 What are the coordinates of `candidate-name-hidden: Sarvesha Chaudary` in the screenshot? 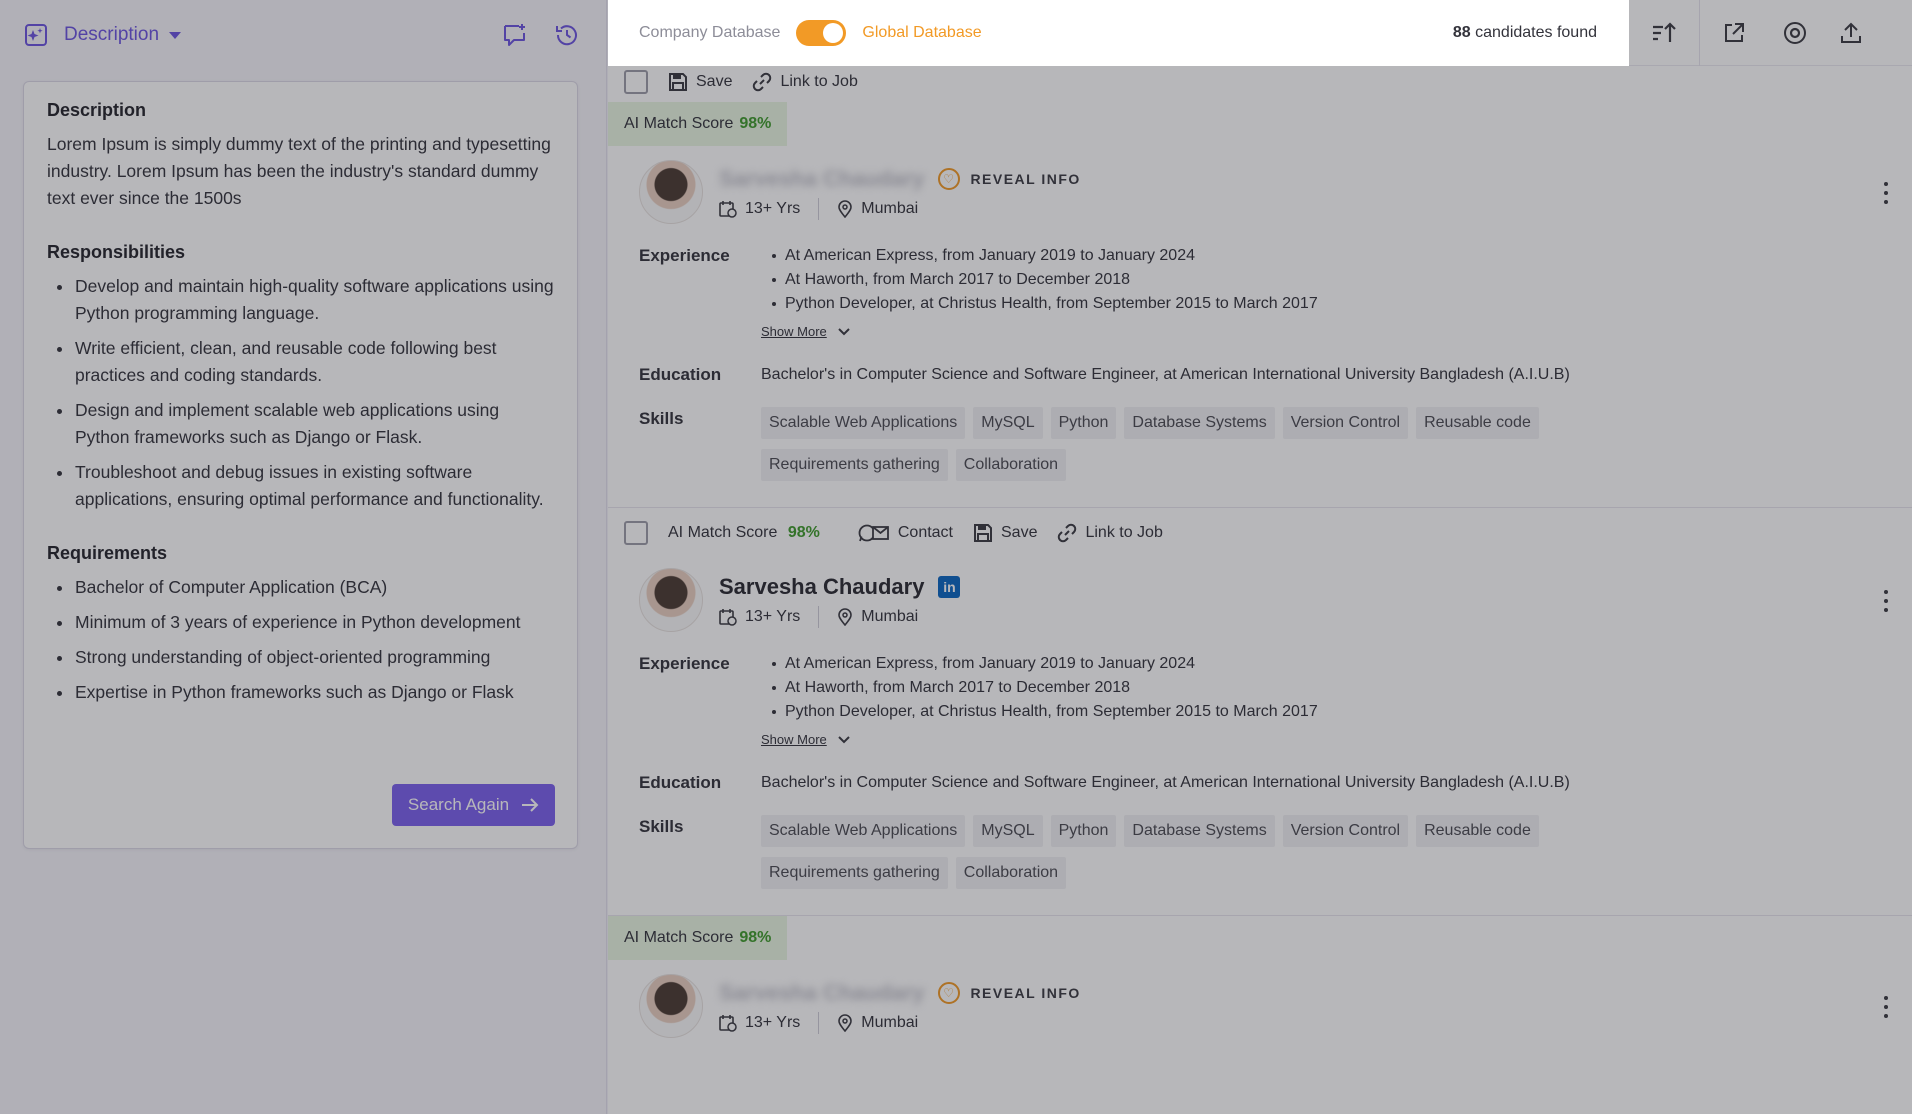 It's located at (822, 178).